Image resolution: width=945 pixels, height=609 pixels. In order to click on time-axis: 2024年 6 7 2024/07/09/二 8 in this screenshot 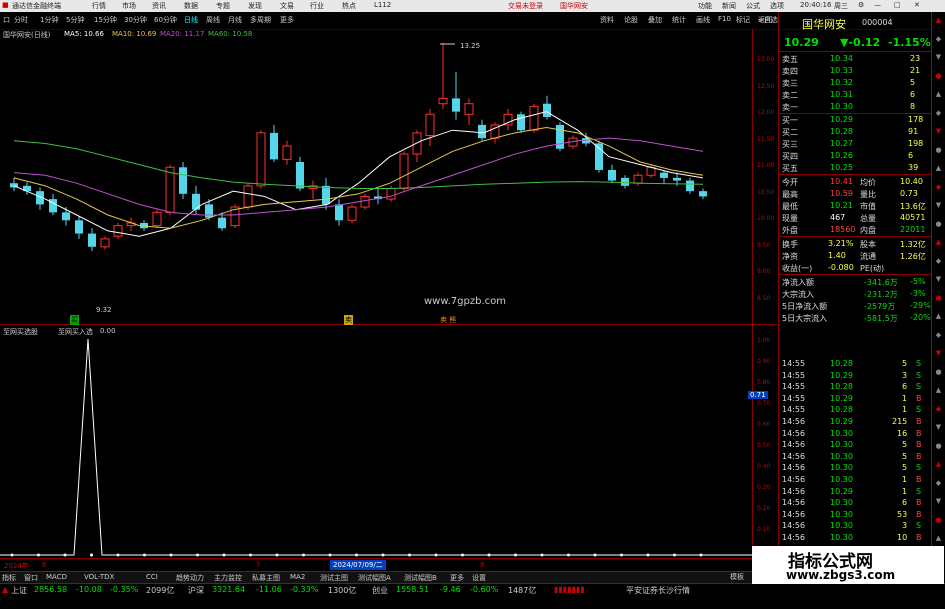, I will do `click(376, 564)`.